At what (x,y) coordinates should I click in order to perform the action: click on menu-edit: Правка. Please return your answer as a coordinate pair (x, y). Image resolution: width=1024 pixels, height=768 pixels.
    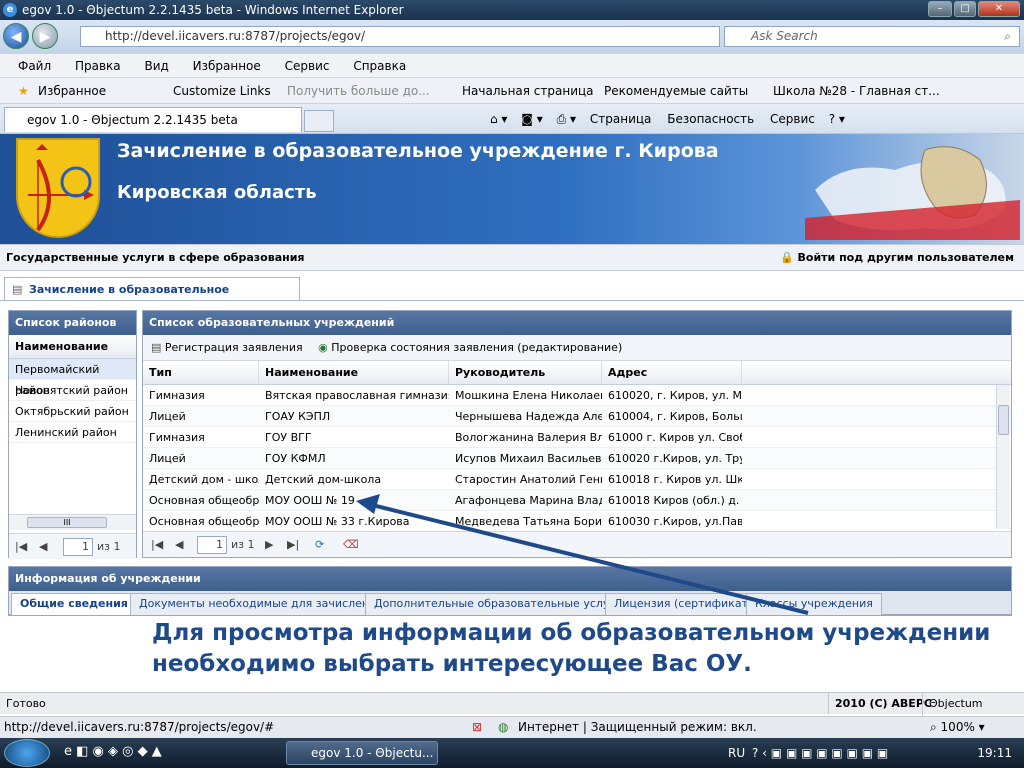
    Looking at the image, I should click on (98, 66).